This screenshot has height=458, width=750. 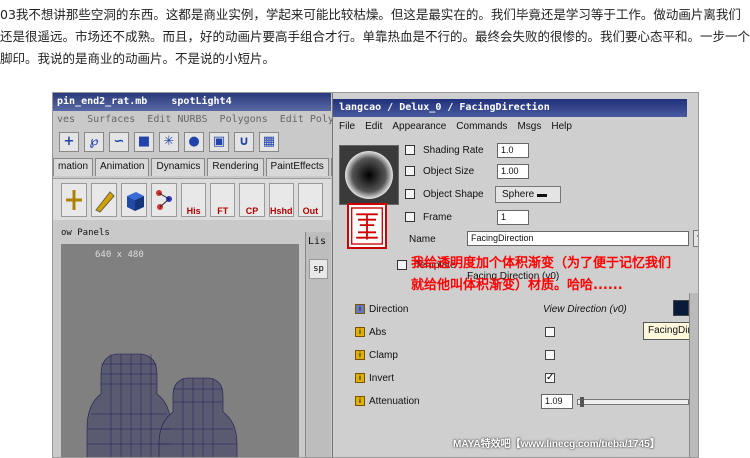 What do you see at coordinates (310, 200) in the screenshot?
I see `shelf-out-button: Out` at bounding box center [310, 200].